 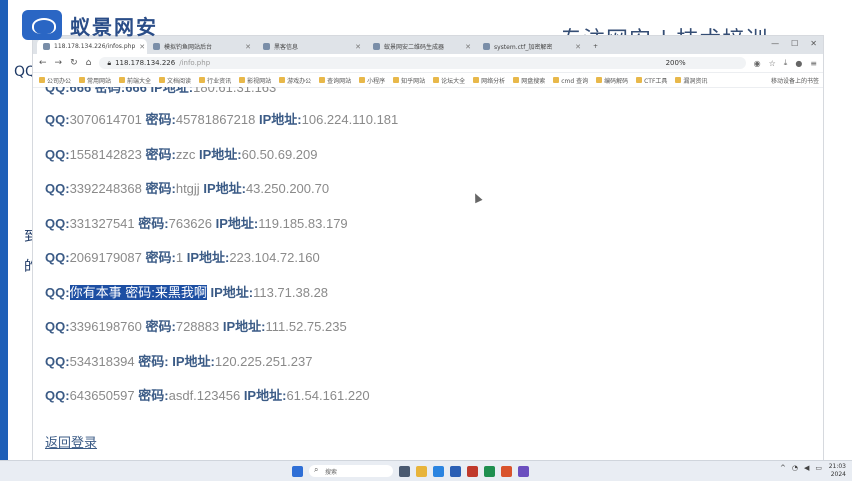 I want to click on ip-value: 120.225.251.237, so click(x=263, y=361).